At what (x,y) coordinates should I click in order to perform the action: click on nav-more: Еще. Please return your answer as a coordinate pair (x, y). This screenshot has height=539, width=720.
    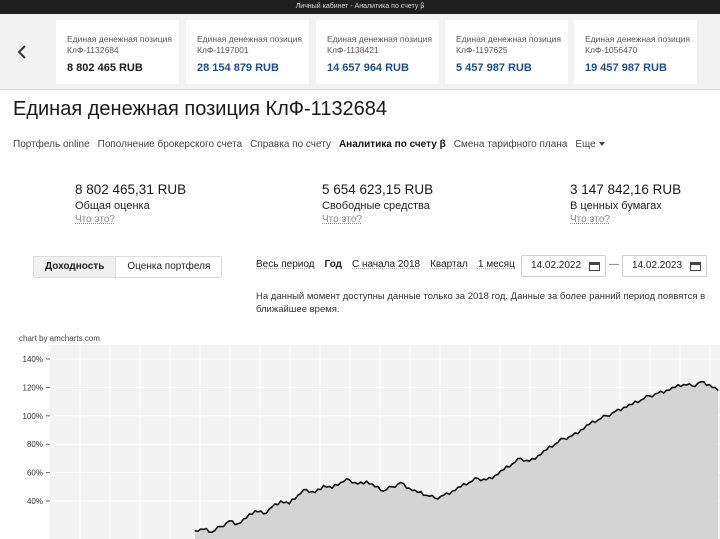
    Looking at the image, I should click on (590, 146).